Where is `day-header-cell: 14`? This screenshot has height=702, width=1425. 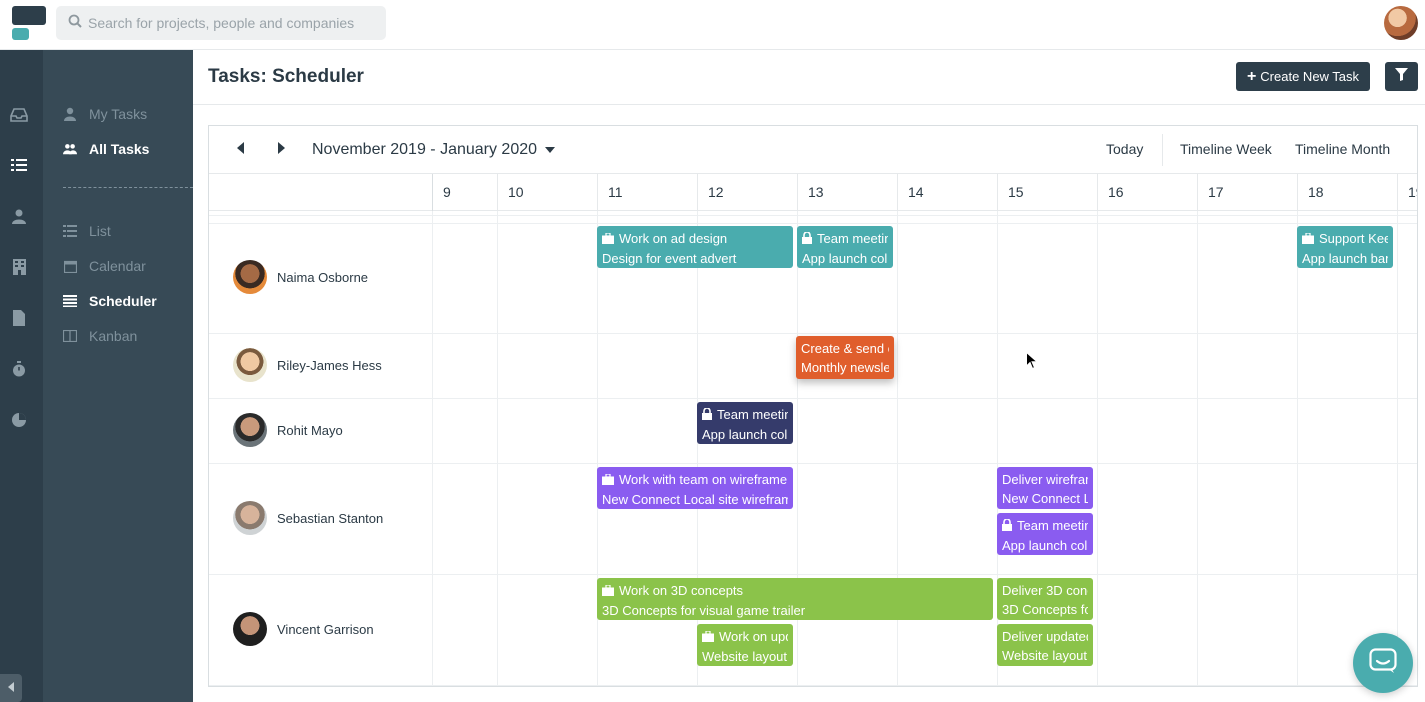
day-header-cell: 14 is located at coordinates (947, 192).